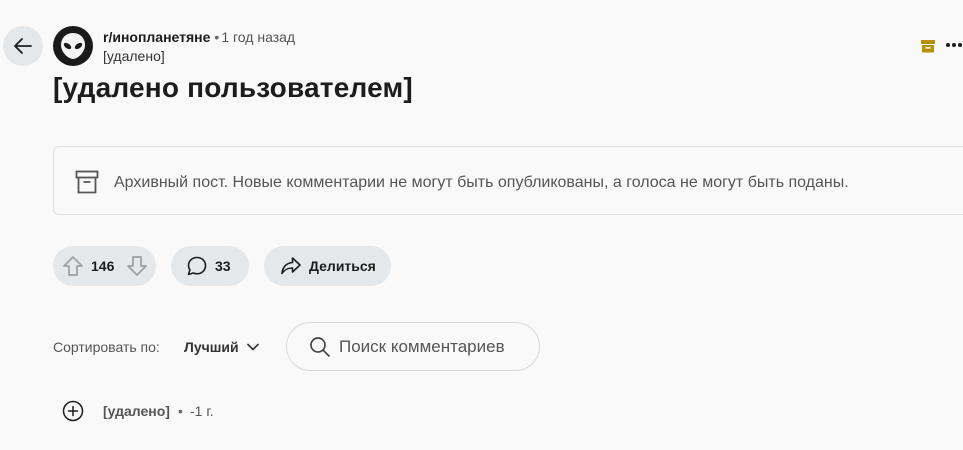  Describe the element at coordinates (106, 347) in the screenshot. I see `sort-label: Сортировать по:` at that location.